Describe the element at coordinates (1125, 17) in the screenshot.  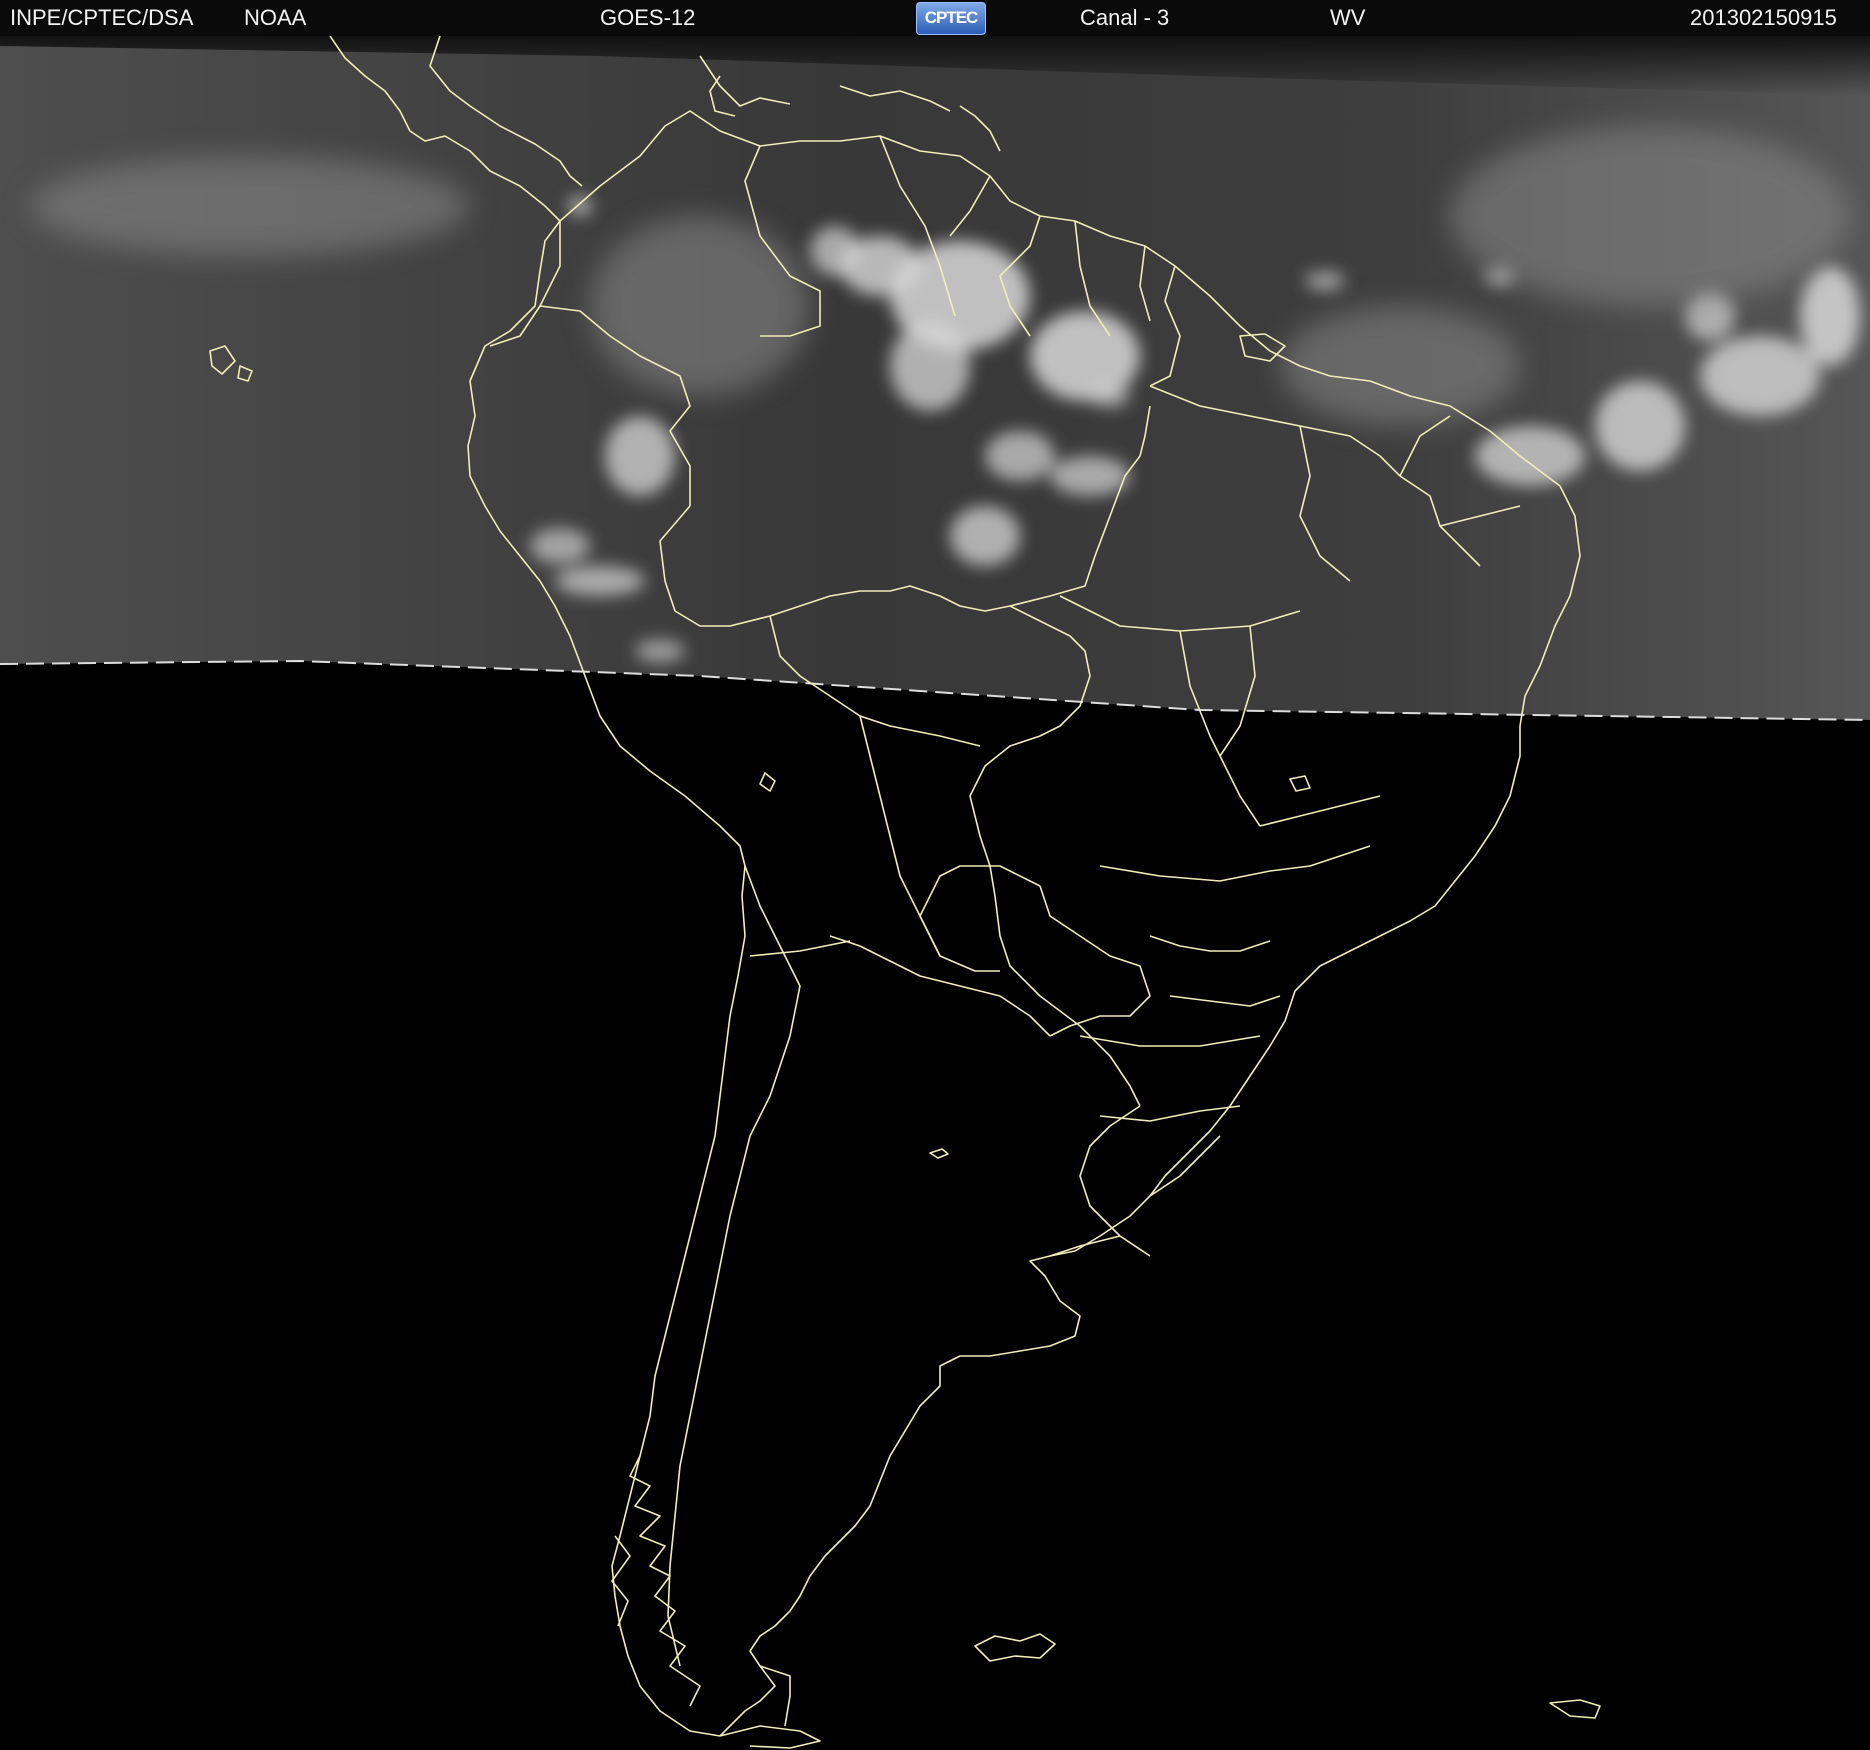
I see `channel-label: Canal - 3` at that location.